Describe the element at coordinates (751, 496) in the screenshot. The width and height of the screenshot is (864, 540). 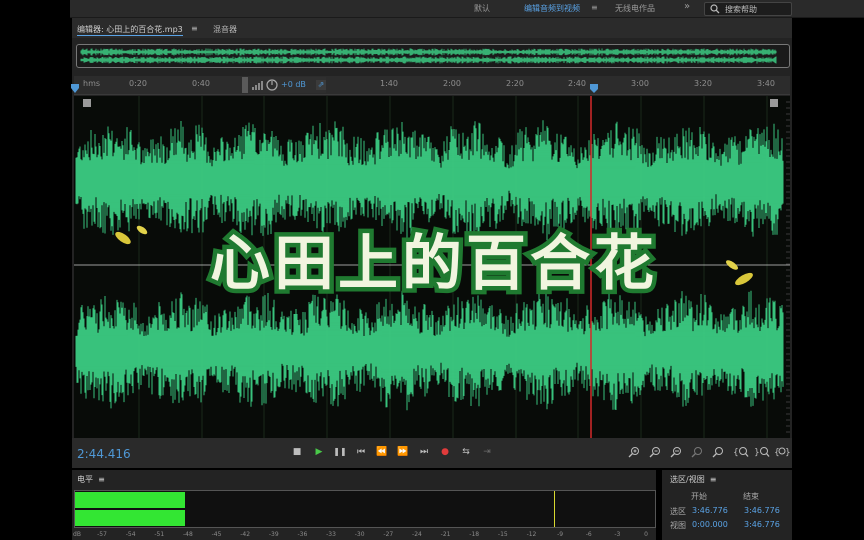
I see `column-end-label: 结束` at that location.